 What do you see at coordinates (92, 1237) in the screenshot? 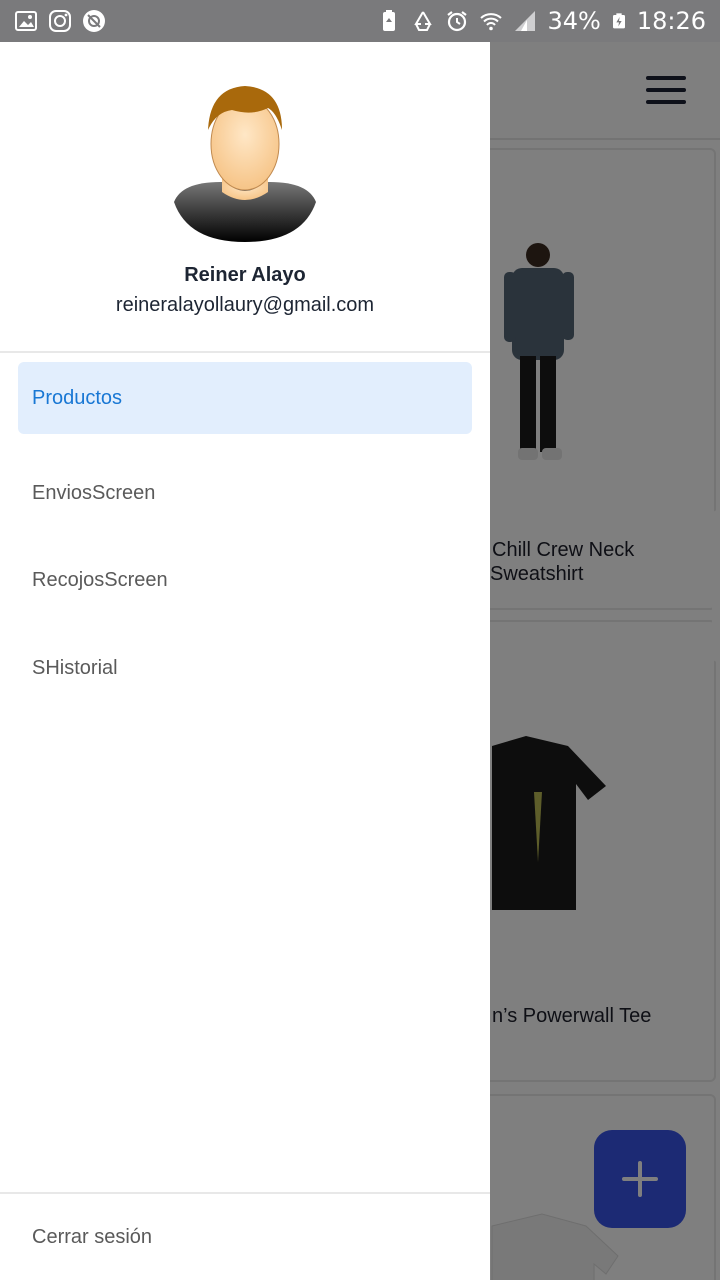
I see `logout-button: Cerrar sesión` at bounding box center [92, 1237].